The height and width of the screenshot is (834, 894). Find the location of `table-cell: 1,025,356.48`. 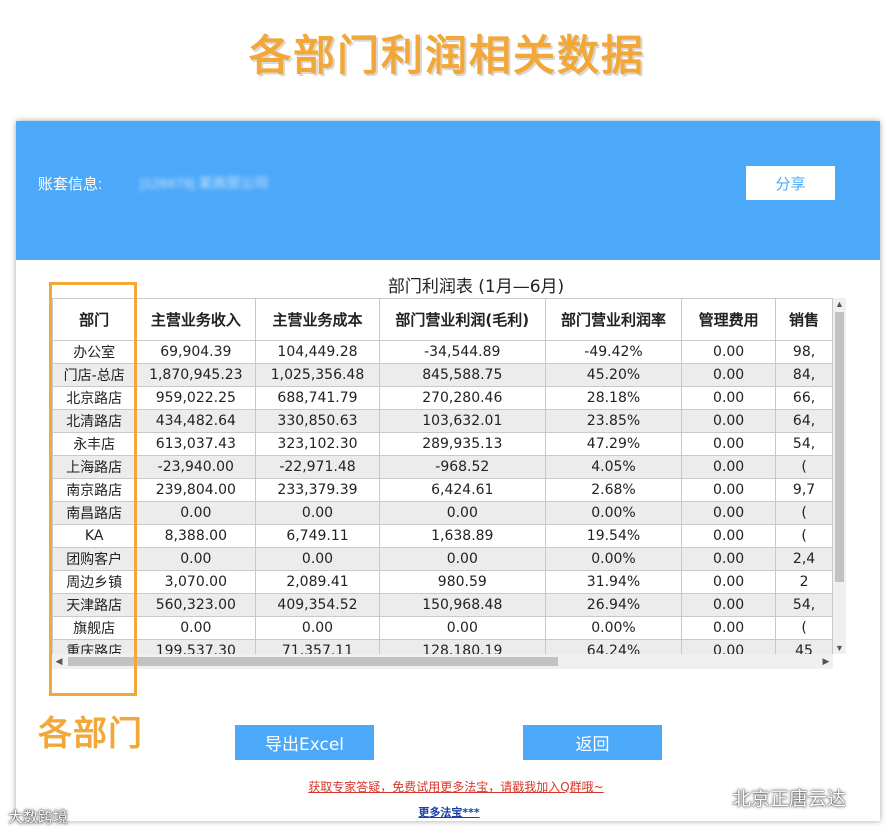

table-cell: 1,025,356.48 is located at coordinates (317, 375).